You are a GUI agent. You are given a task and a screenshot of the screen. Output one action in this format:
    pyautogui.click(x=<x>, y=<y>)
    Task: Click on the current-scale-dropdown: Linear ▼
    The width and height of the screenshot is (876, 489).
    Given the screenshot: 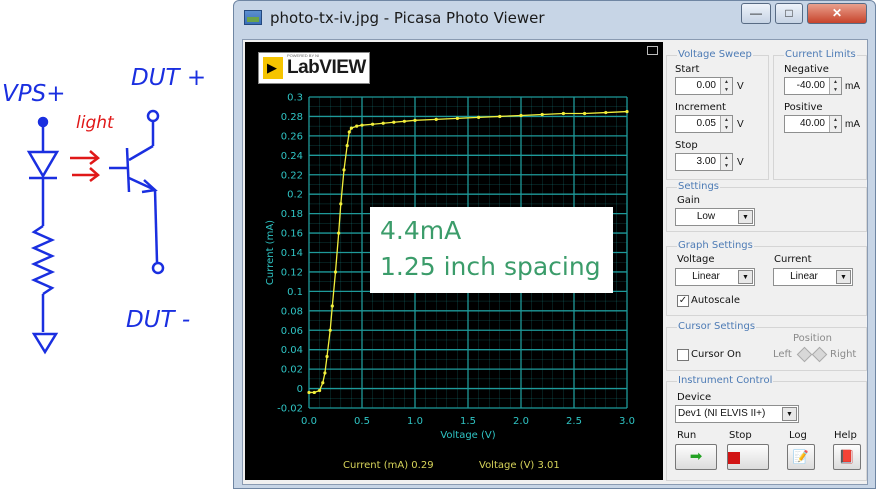 What is the action you would take?
    pyautogui.click(x=813, y=277)
    